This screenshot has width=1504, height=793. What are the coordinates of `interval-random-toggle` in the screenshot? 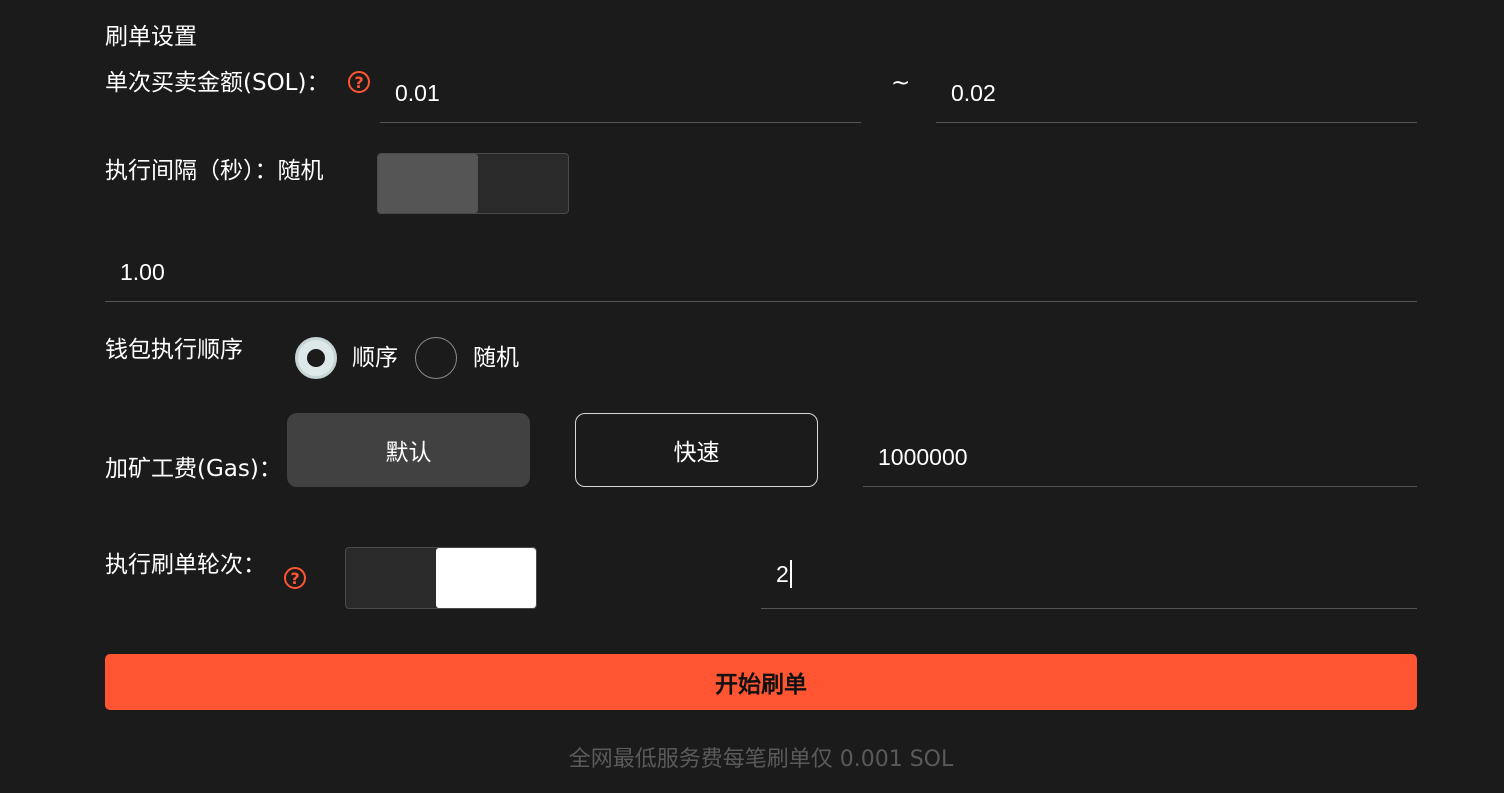 It's located at (473, 183).